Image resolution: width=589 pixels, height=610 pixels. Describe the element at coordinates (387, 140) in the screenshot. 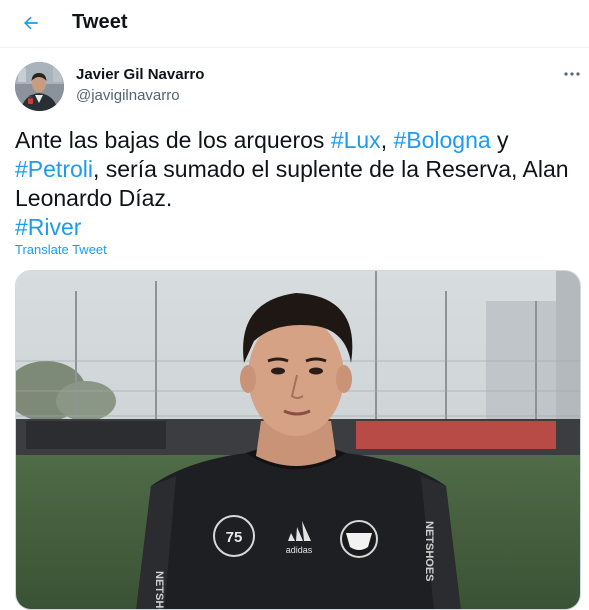

I see `tweet-text-segment: ,` at that location.